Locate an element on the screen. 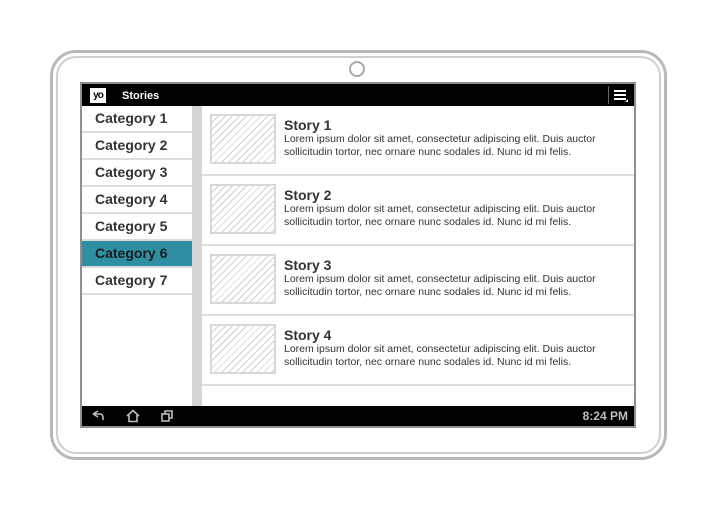  back-button is located at coordinates (98, 416).